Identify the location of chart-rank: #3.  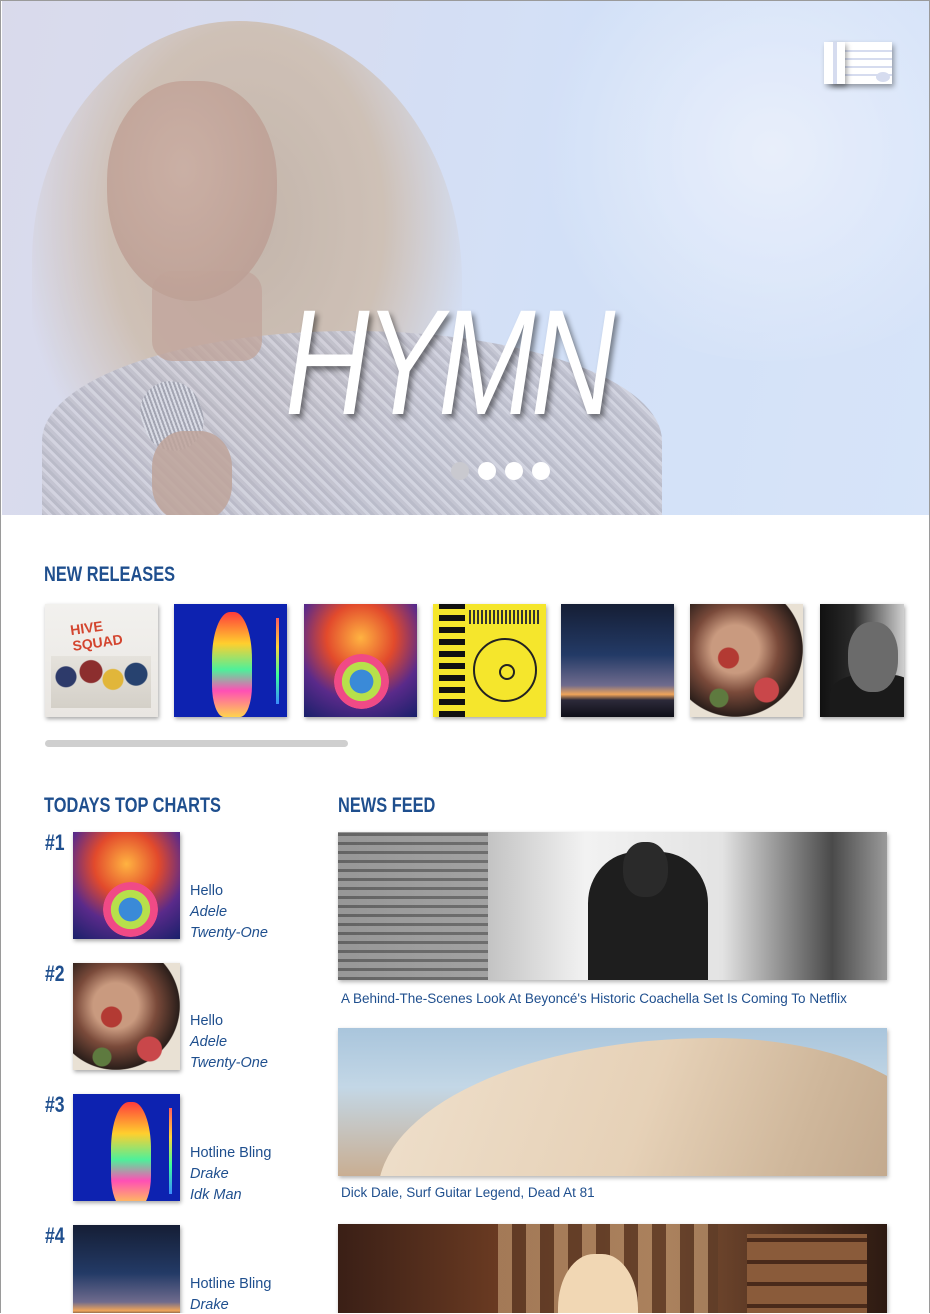
(55, 1104).